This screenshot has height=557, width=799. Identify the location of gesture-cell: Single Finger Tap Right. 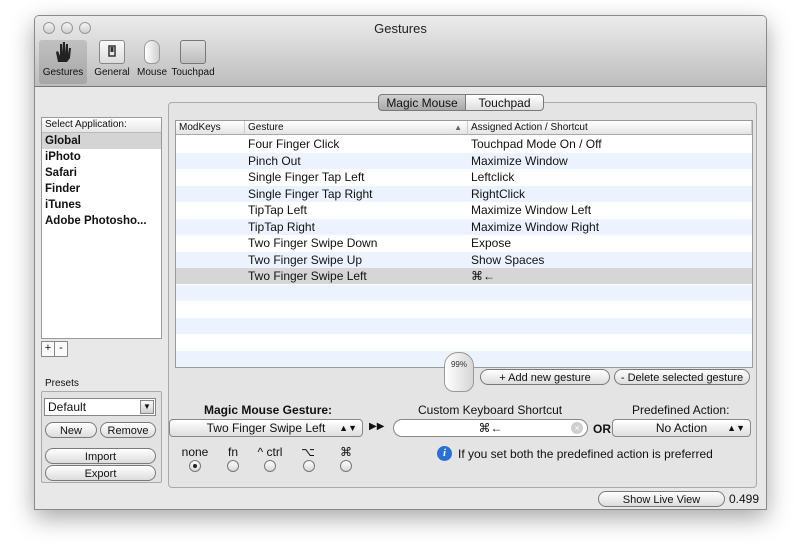
(310, 193).